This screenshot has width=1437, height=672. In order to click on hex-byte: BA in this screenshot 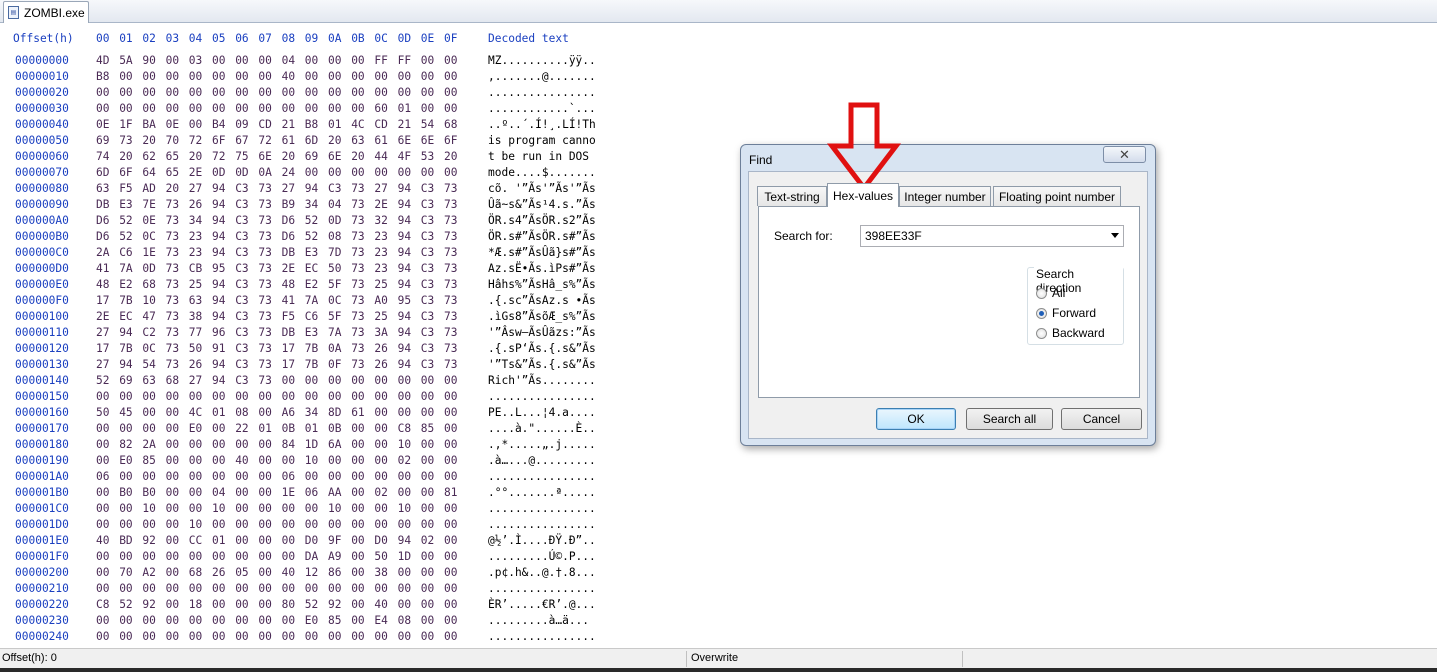, I will do `click(148, 124)`.